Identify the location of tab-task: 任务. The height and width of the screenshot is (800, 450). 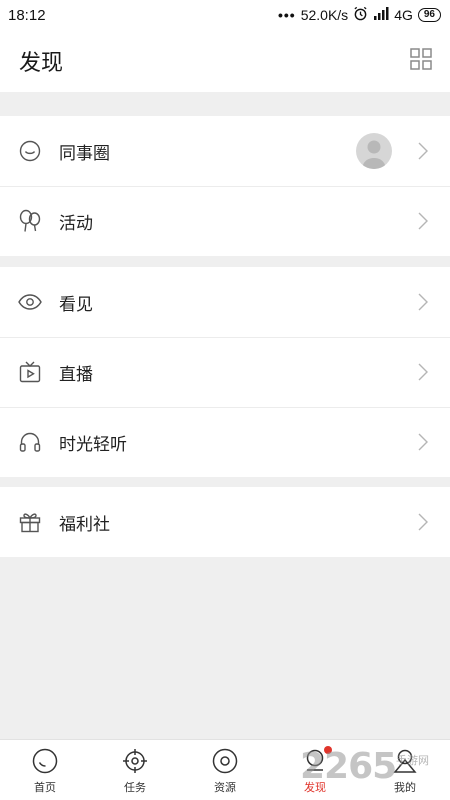
(135, 770).